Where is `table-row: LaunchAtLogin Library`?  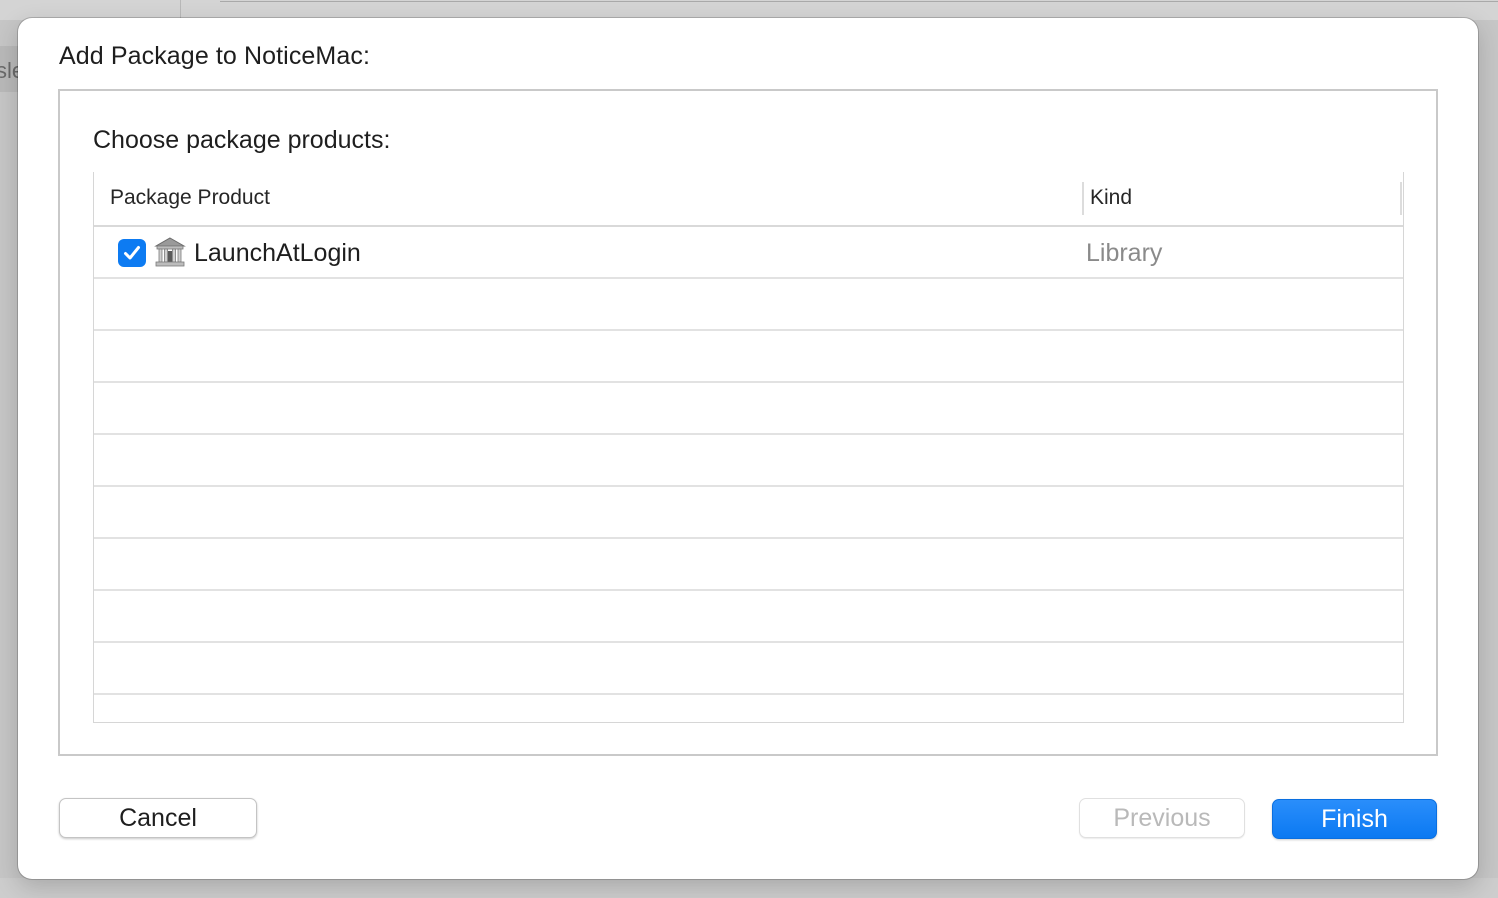 table-row: LaunchAtLogin Library is located at coordinates (748, 253).